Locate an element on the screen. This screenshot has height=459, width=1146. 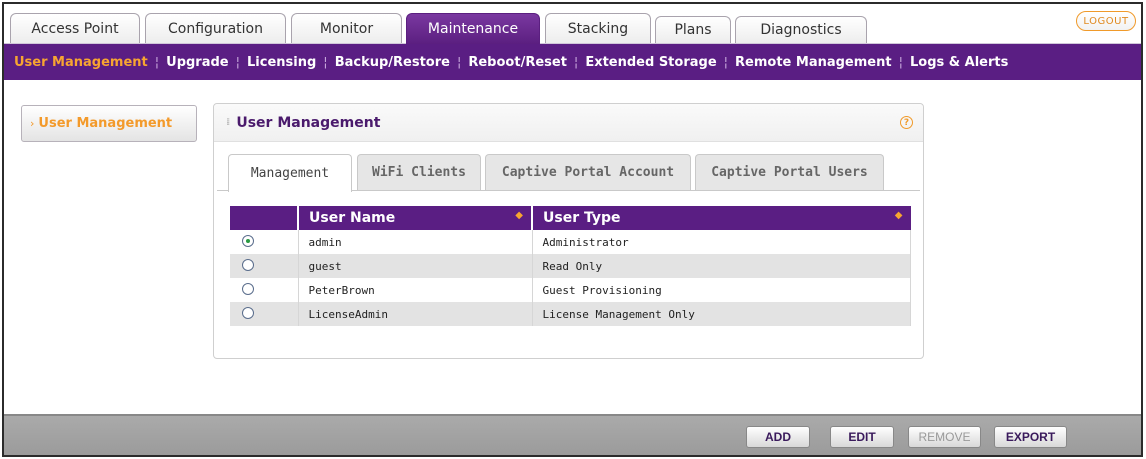
tab-maintenance: Maintenance is located at coordinates (473, 28).